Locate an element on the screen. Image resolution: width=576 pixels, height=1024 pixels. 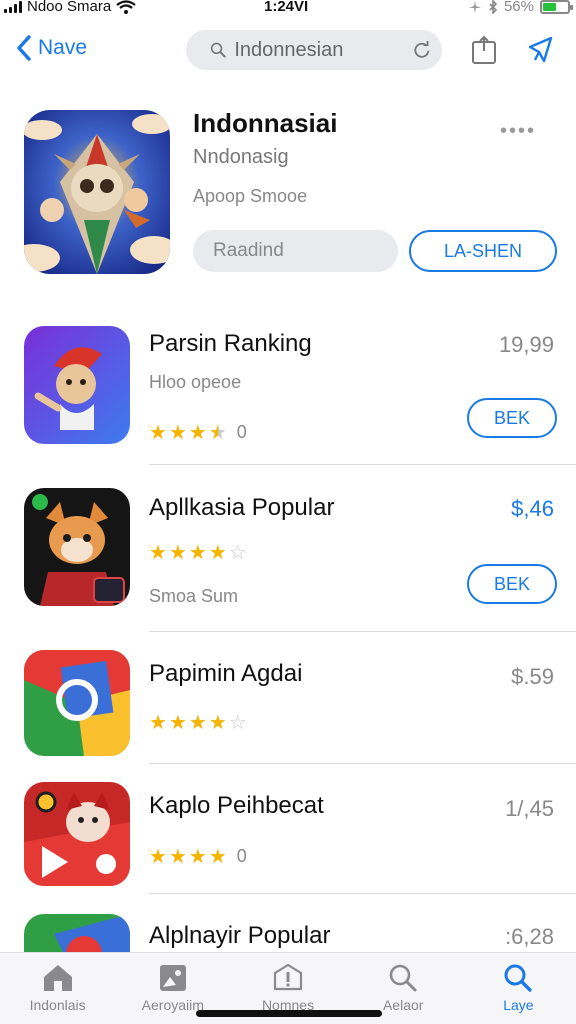
share-button is located at coordinates (484, 50).